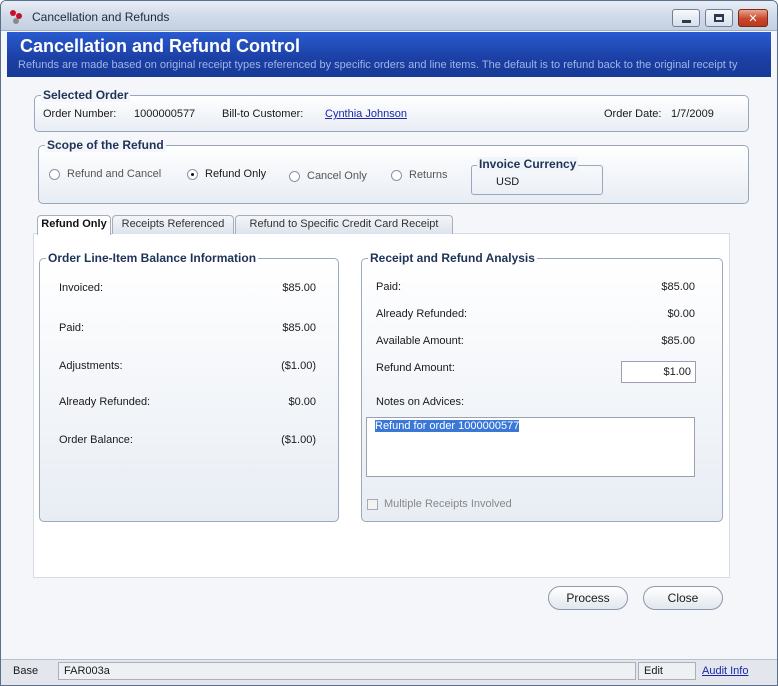 The image size is (778, 686). What do you see at coordinates (26, 671) in the screenshot?
I see `status-base-label: Base` at bounding box center [26, 671].